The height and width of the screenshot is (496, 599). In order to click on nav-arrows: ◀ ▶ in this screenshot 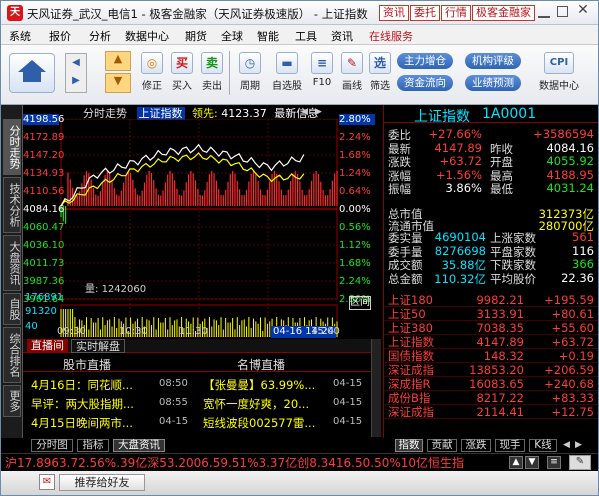, I will do `click(76, 73)`.